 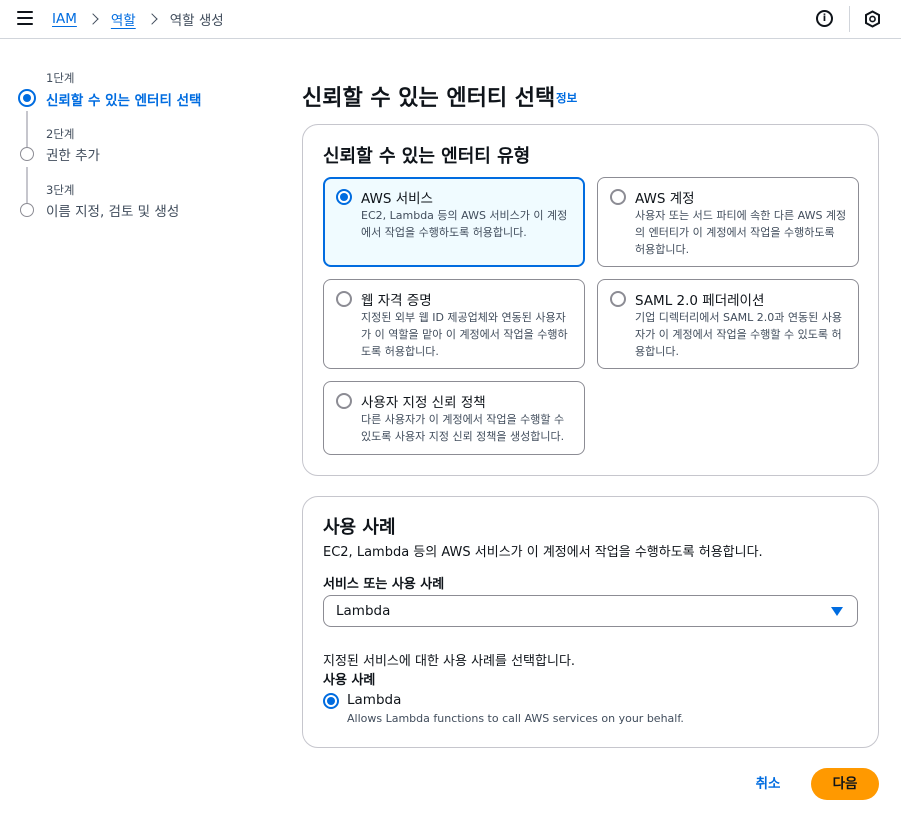 What do you see at coordinates (665, 199) in the screenshot?
I see `tile-title: AWS 계정` at bounding box center [665, 199].